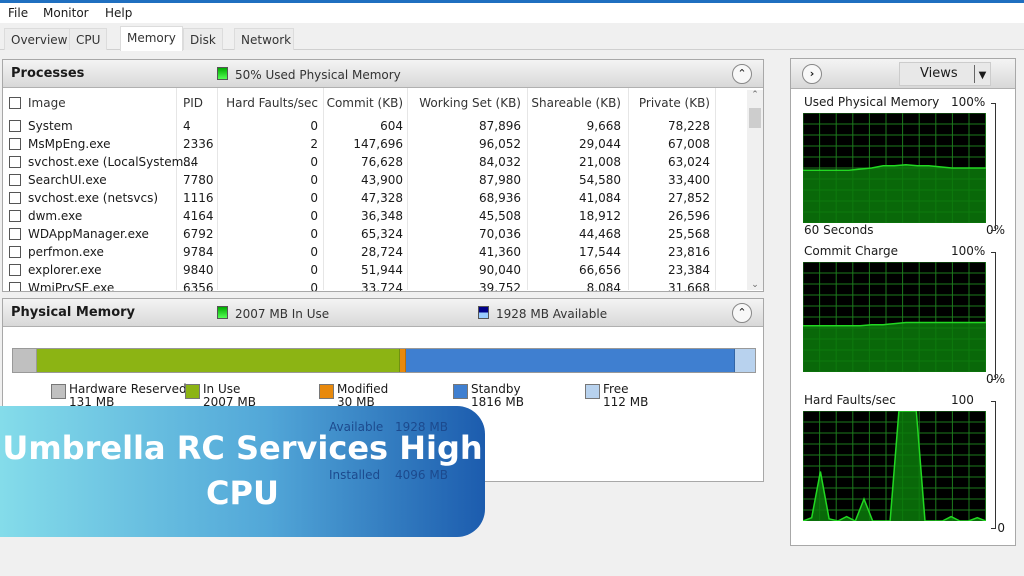  What do you see at coordinates (73, 312) in the screenshot?
I see `physical-memory-title: Physical Memory` at bounding box center [73, 312].